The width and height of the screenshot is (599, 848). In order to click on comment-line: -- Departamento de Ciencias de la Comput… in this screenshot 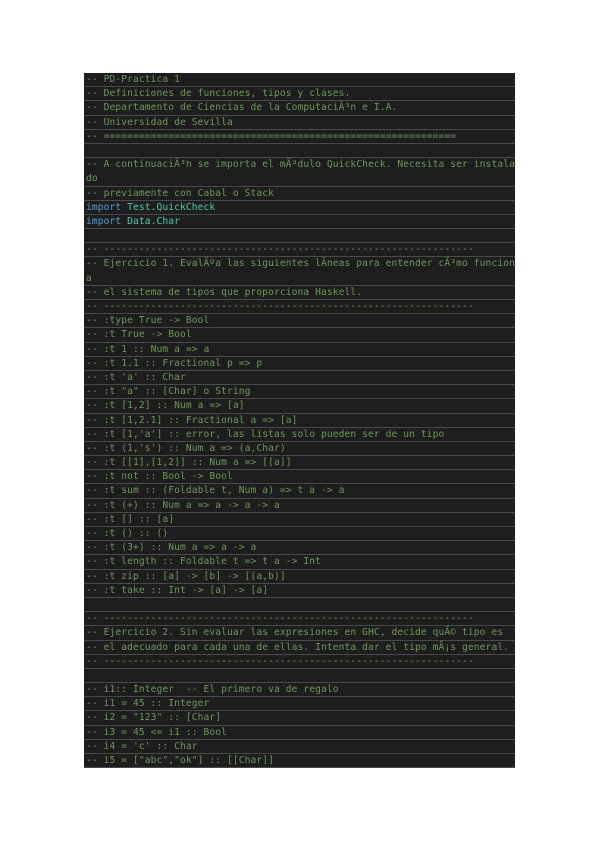, I will do `click(299, 108)`.